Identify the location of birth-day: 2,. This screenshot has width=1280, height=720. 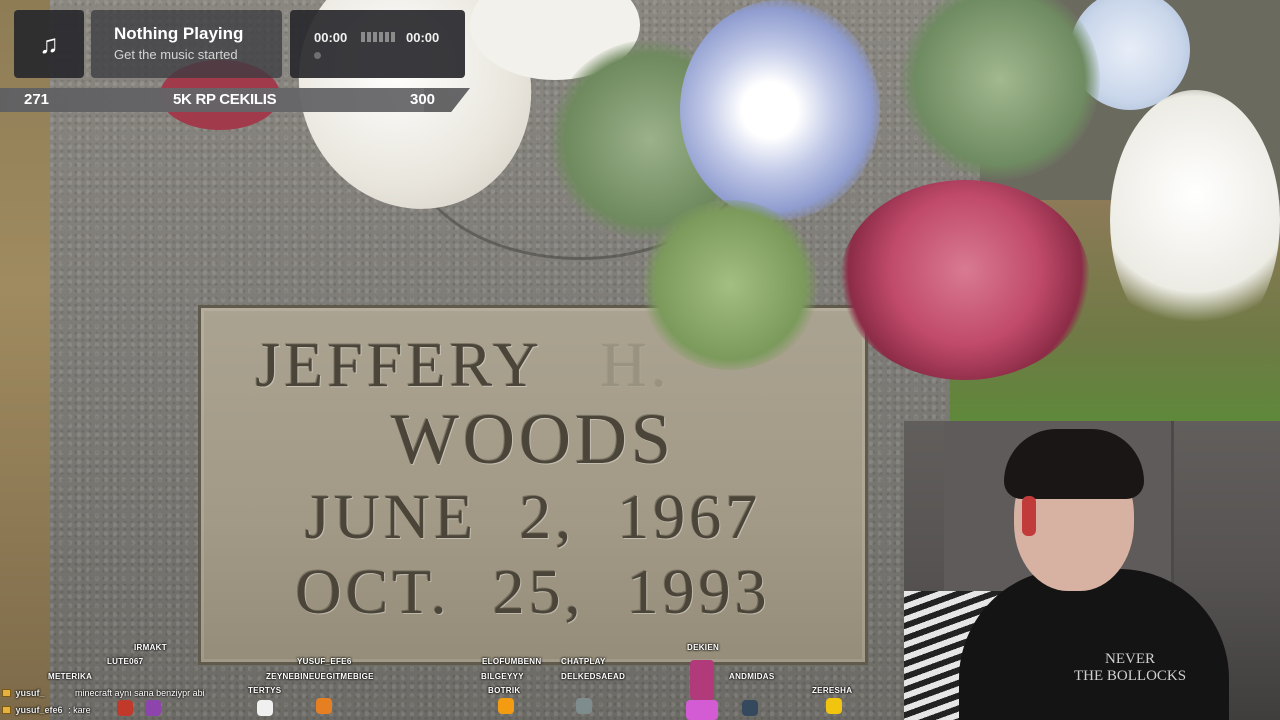
(547, 516).